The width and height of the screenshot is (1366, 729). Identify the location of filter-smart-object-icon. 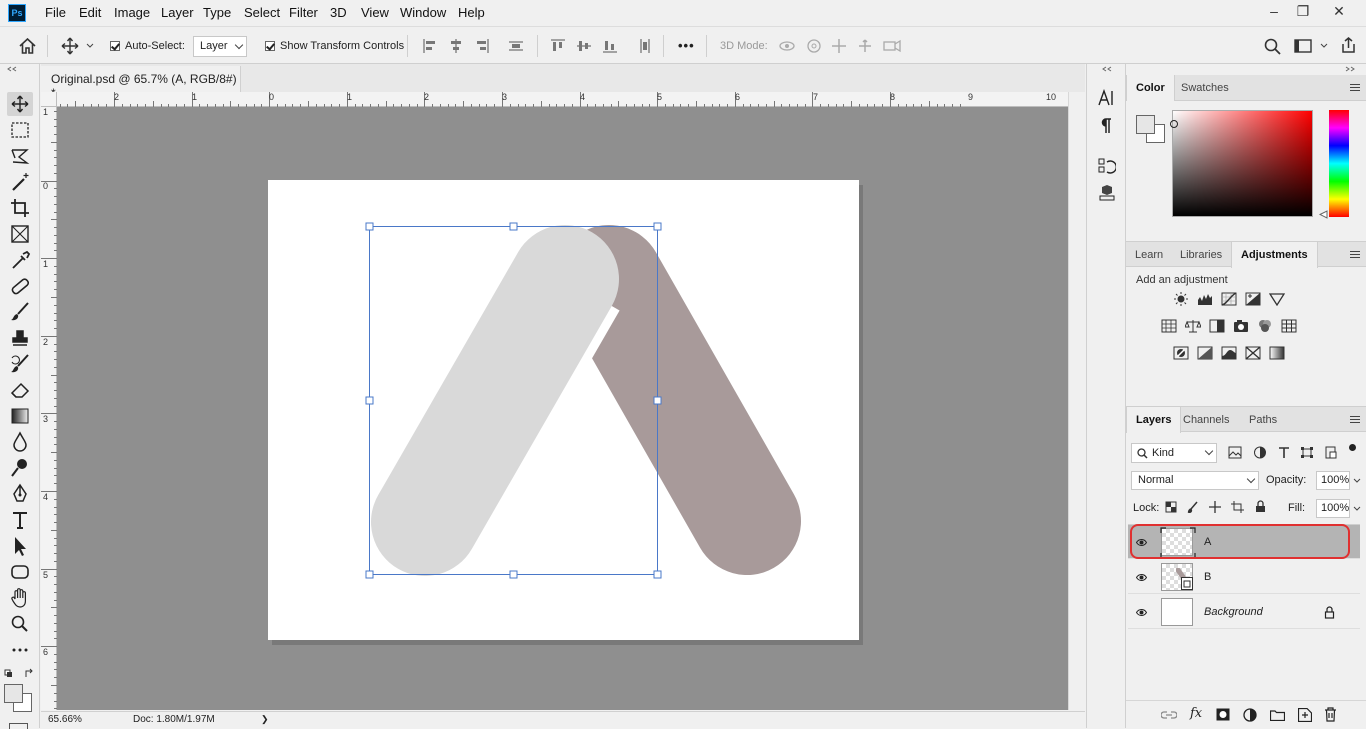
(1331, 452).